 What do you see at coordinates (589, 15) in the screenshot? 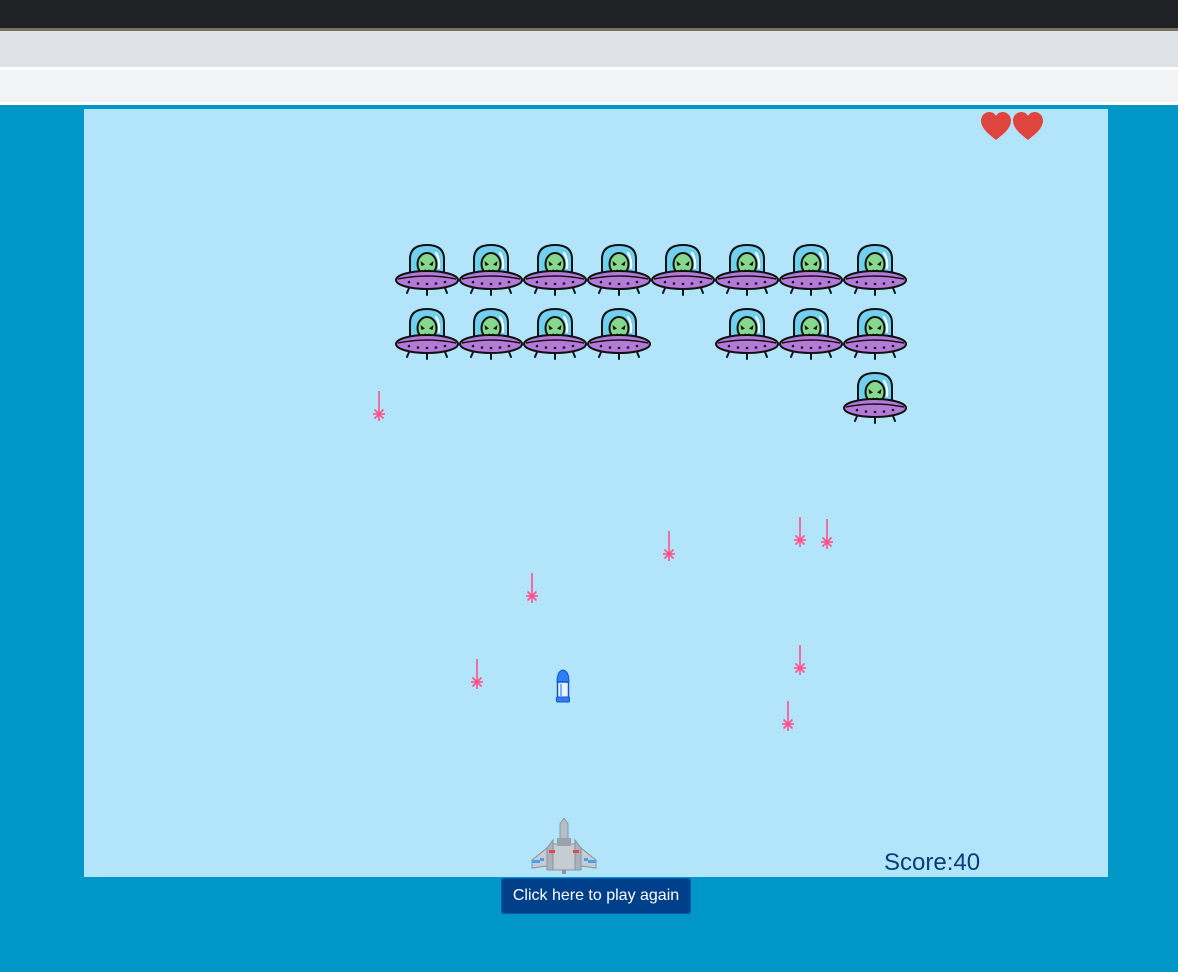
I see `browser-title-bar` at bounding box center [589, 15].